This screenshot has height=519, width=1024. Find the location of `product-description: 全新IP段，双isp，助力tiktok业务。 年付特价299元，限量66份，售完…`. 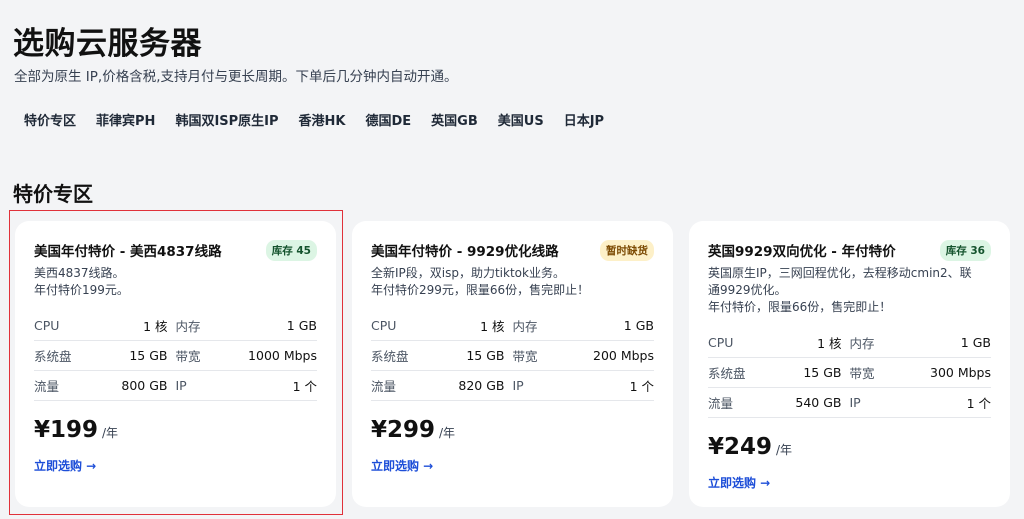

product-description: 全新IP段，双isp，助力tiktok业务。 年付特价299元，限量66份，售完… is located at coordinates (480, 281).